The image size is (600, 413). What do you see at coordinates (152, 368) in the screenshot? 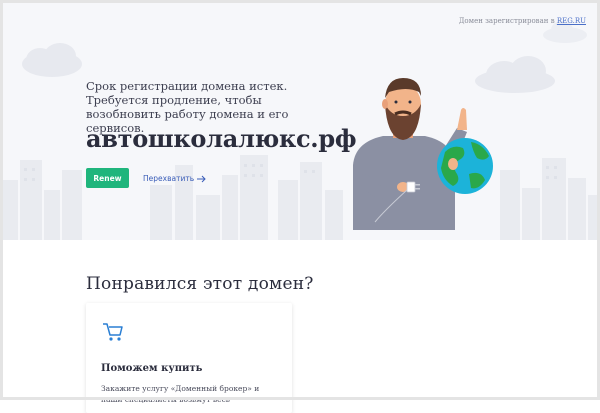
I see `card-title: Поможем купить` at bounding box center [152, 368].